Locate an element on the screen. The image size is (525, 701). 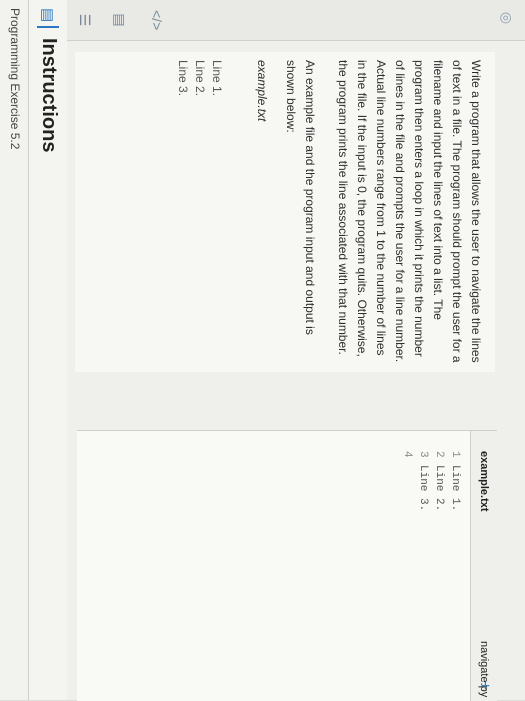
line-number: 2 is located at coordinates (439, 454).